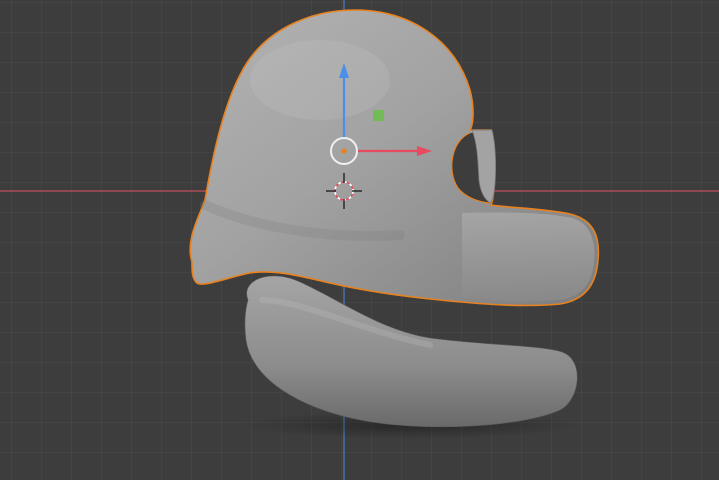 Image resolution: width=719 pixels, height=480 pixels. What do you see at coordinates (378, 115) in the screenshot?
I see `gizmo-xz-plane-handle` at bounding box center [378, 115].